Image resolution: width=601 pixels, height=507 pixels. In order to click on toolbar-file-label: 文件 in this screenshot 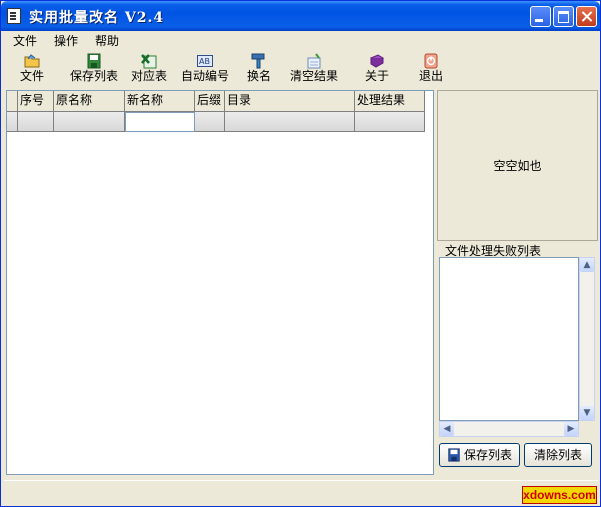, I will do `click(31, 76)`.